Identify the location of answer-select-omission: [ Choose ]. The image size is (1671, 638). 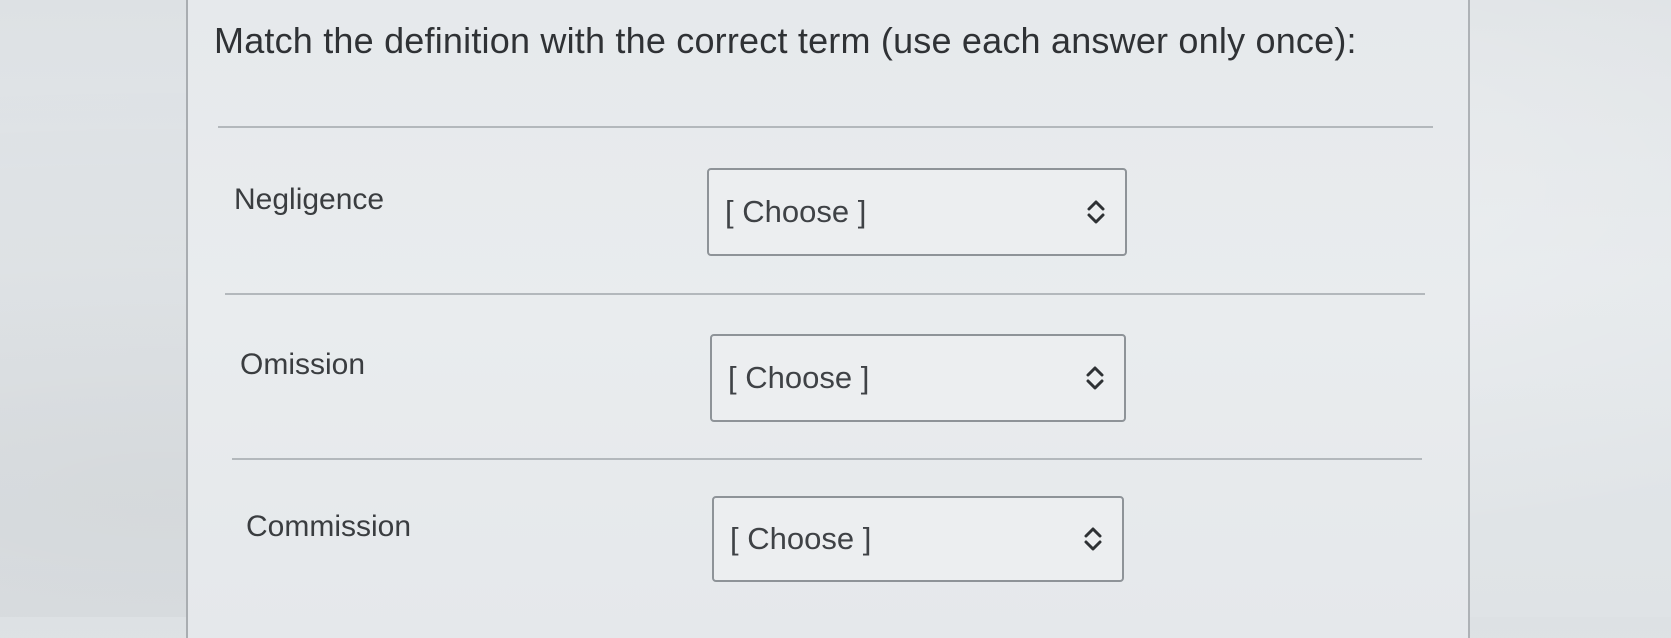
(918, 378).